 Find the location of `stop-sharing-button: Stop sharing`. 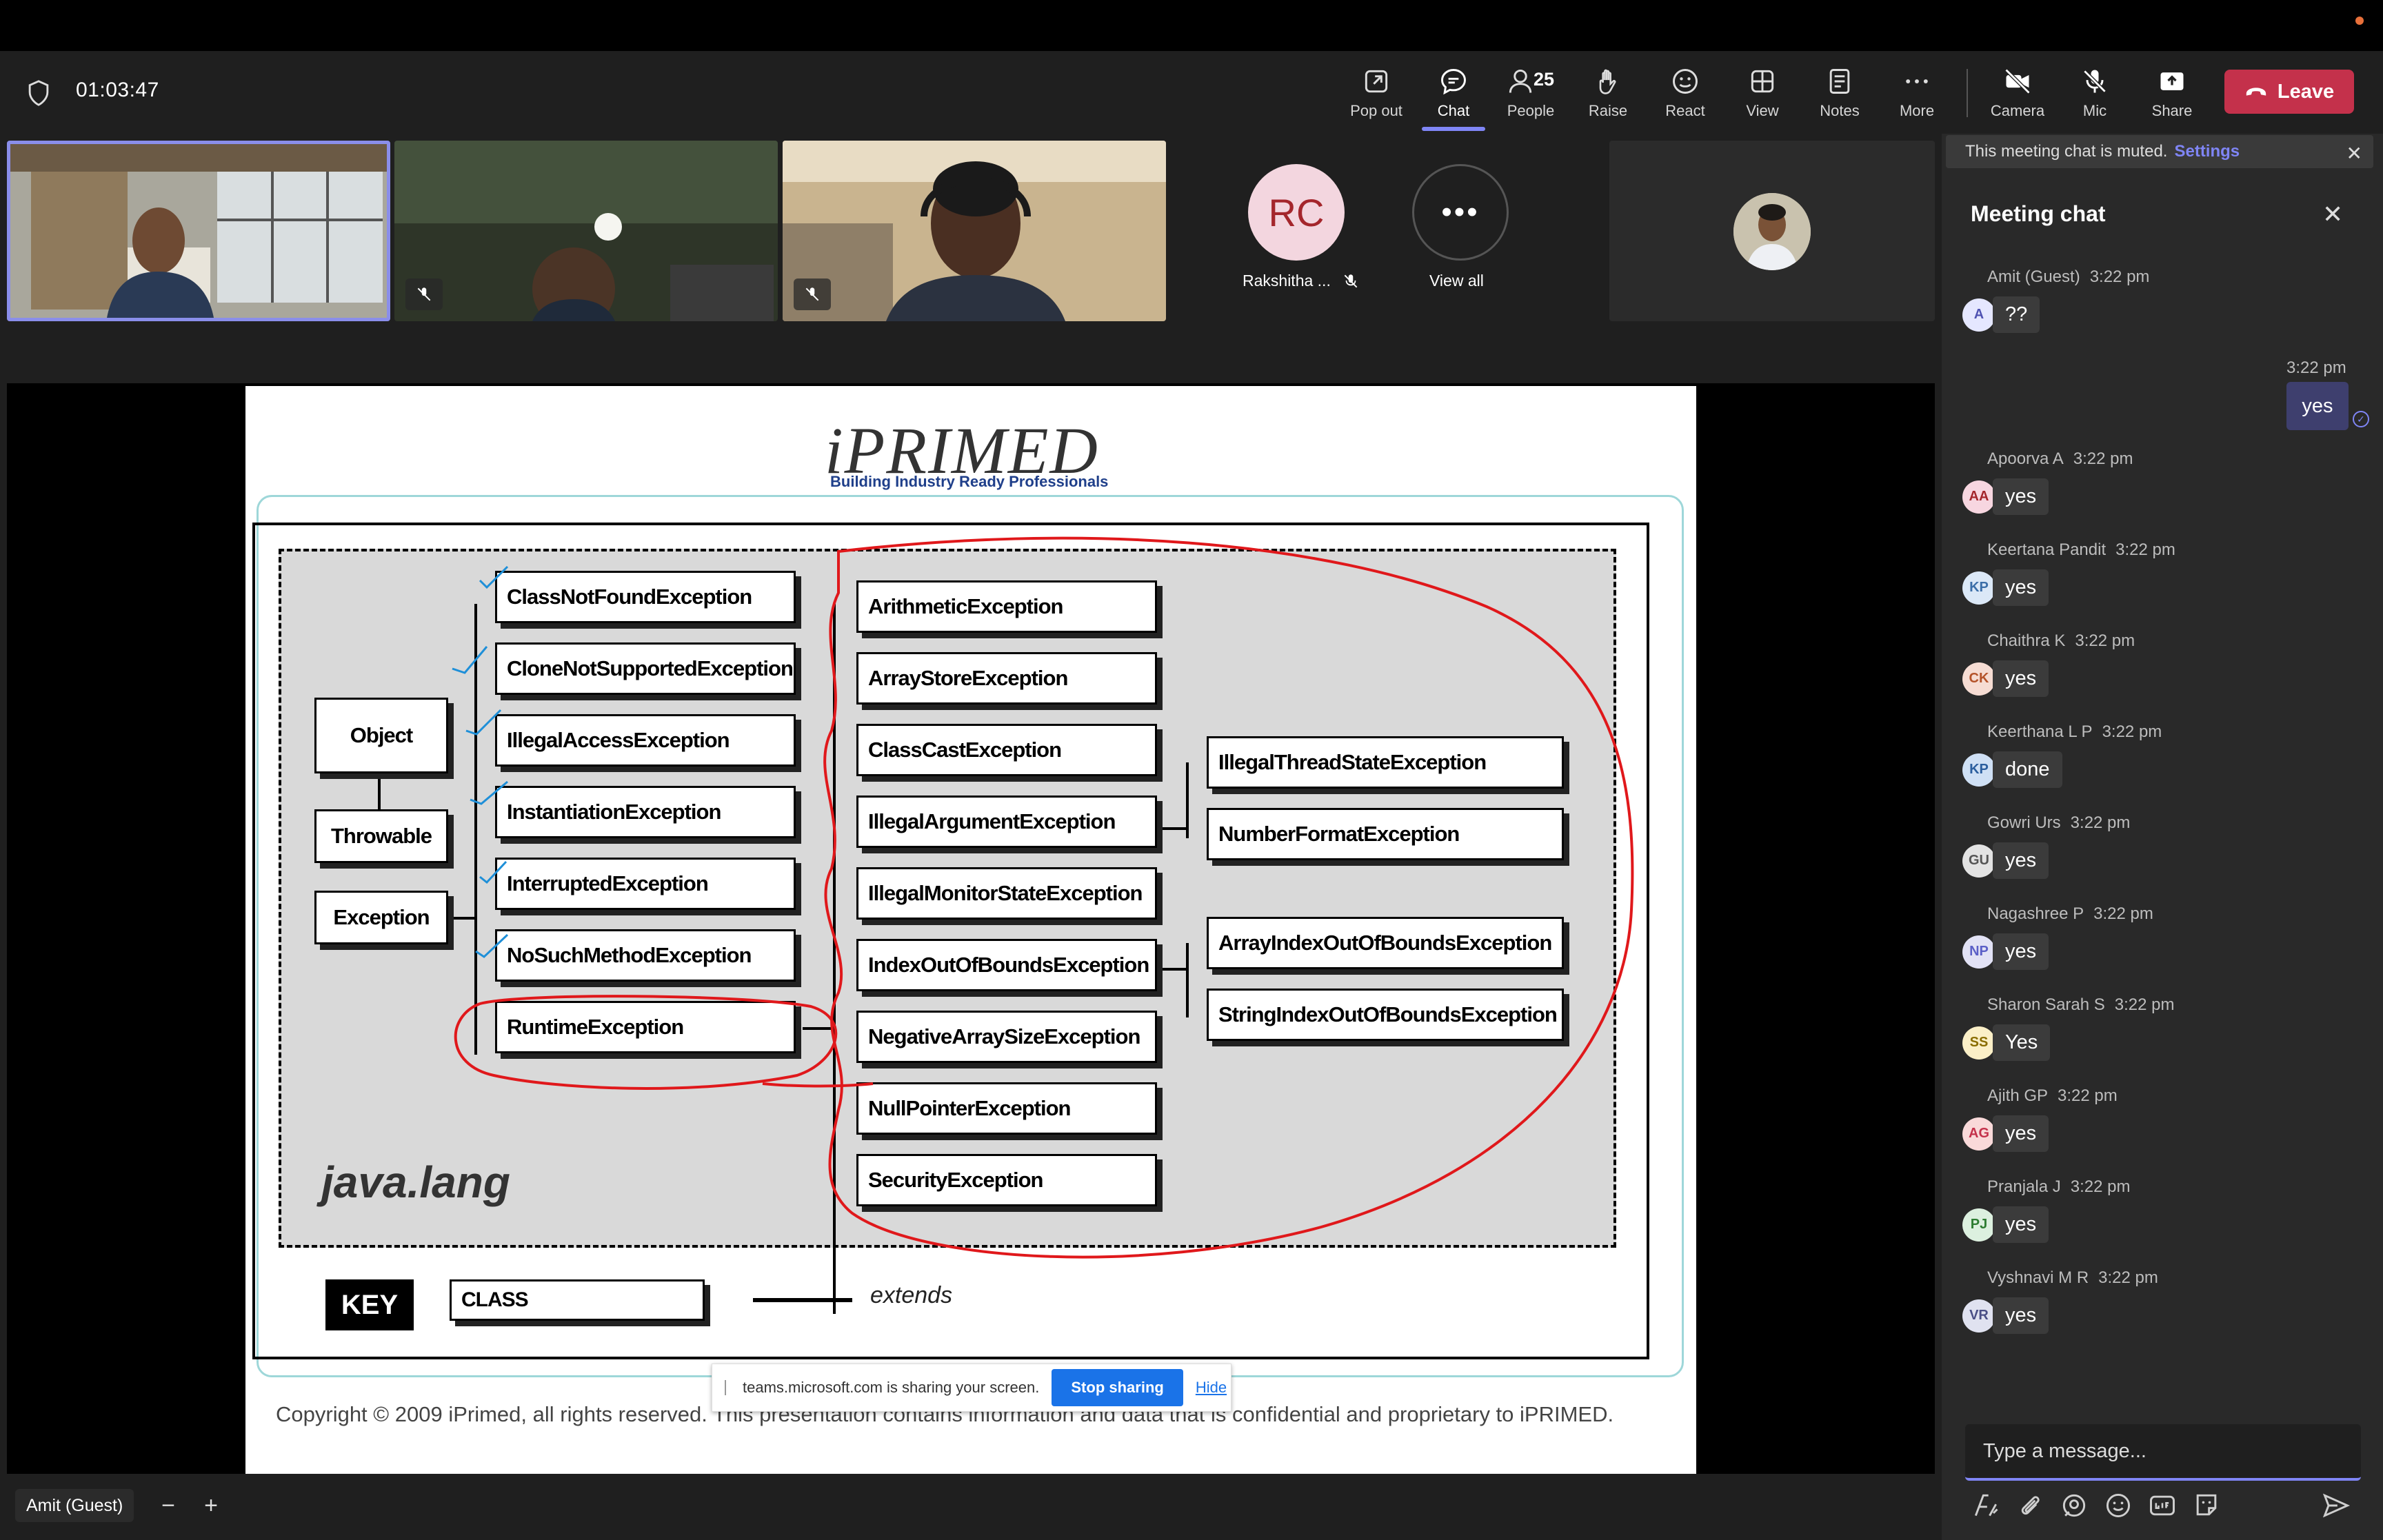

stop-sharing-button: Stop sharing is located at coordinates (1117, 1388).